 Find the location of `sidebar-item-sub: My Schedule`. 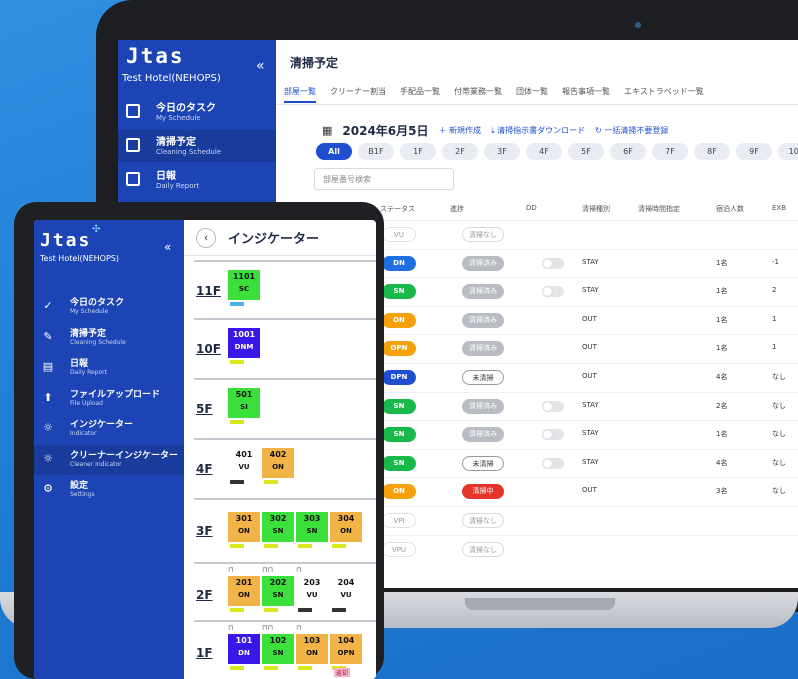

sidebar-item-sub: My Schedule is located at coordinates (178, 118).